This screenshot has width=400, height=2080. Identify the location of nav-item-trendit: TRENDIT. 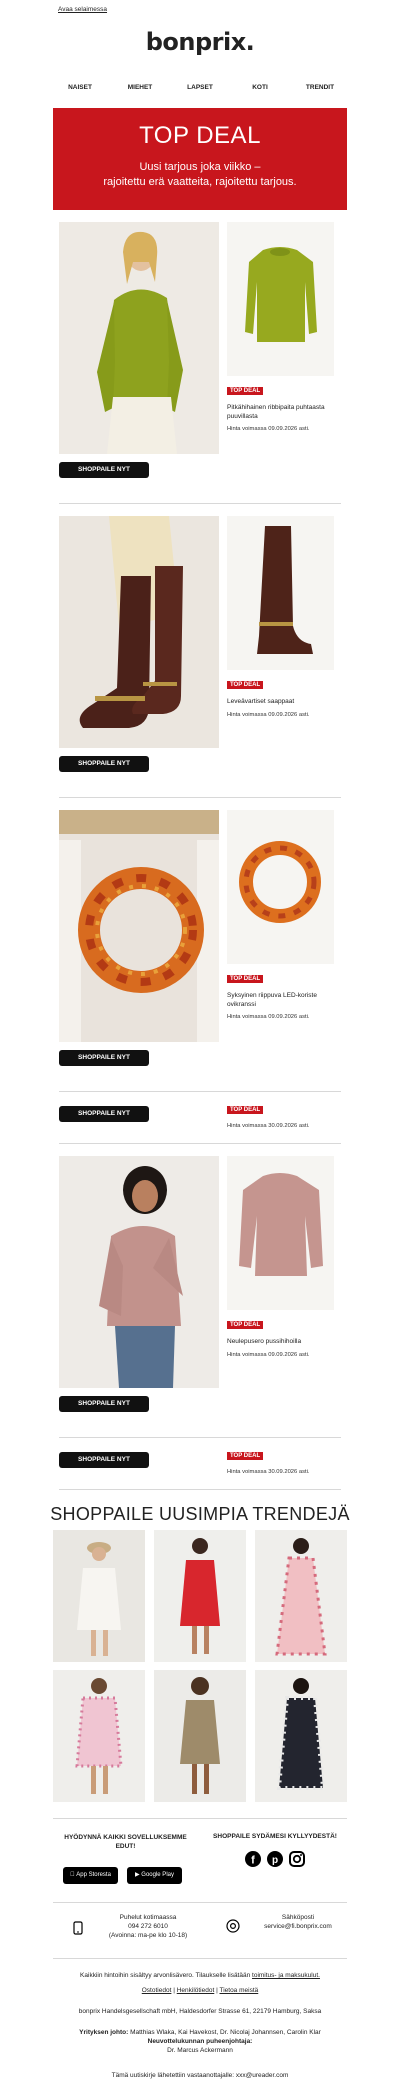
(320, 87).